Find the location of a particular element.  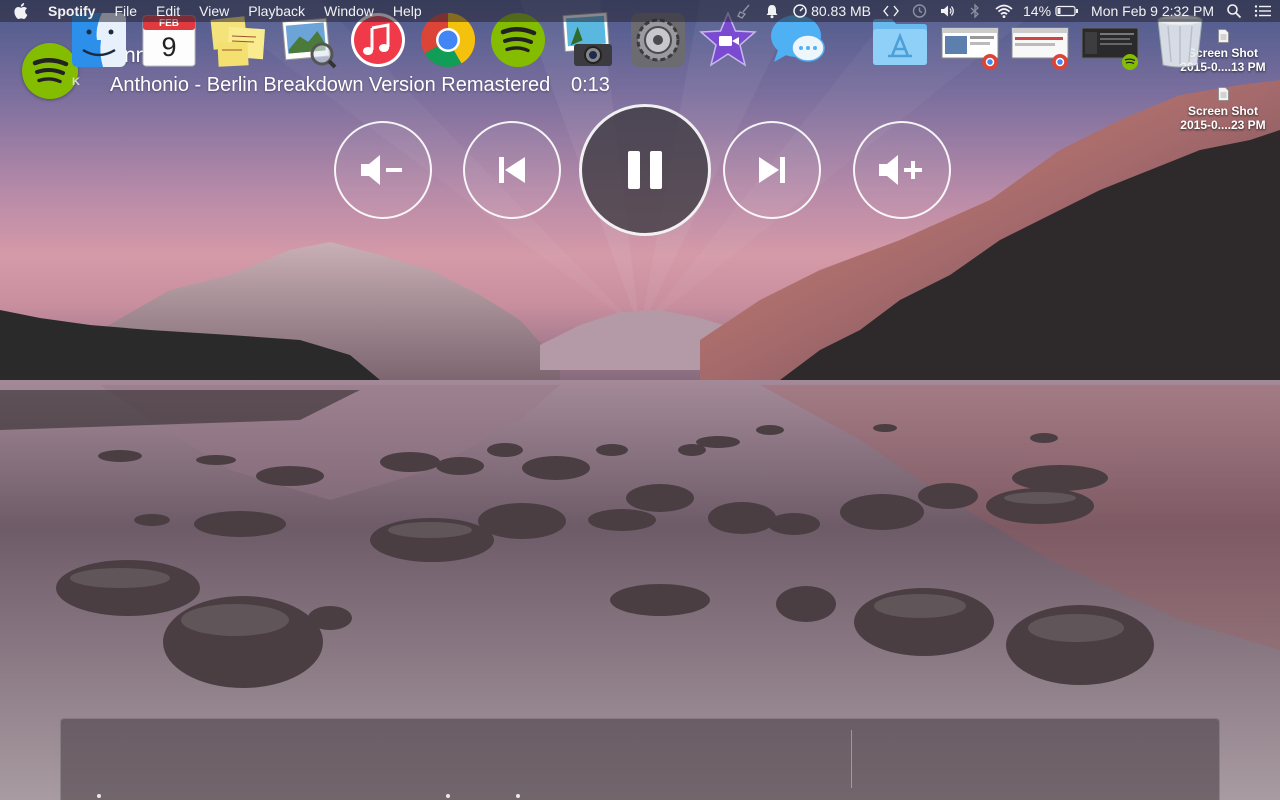

battery-status: 14% is located at coordinates (1051, 11).